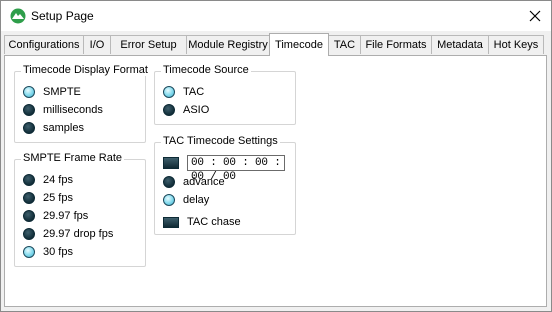  Describe the element at coordinates (516, 44) in the screenshot. I see `tab-hot-keys: Hot Keys` at that location.